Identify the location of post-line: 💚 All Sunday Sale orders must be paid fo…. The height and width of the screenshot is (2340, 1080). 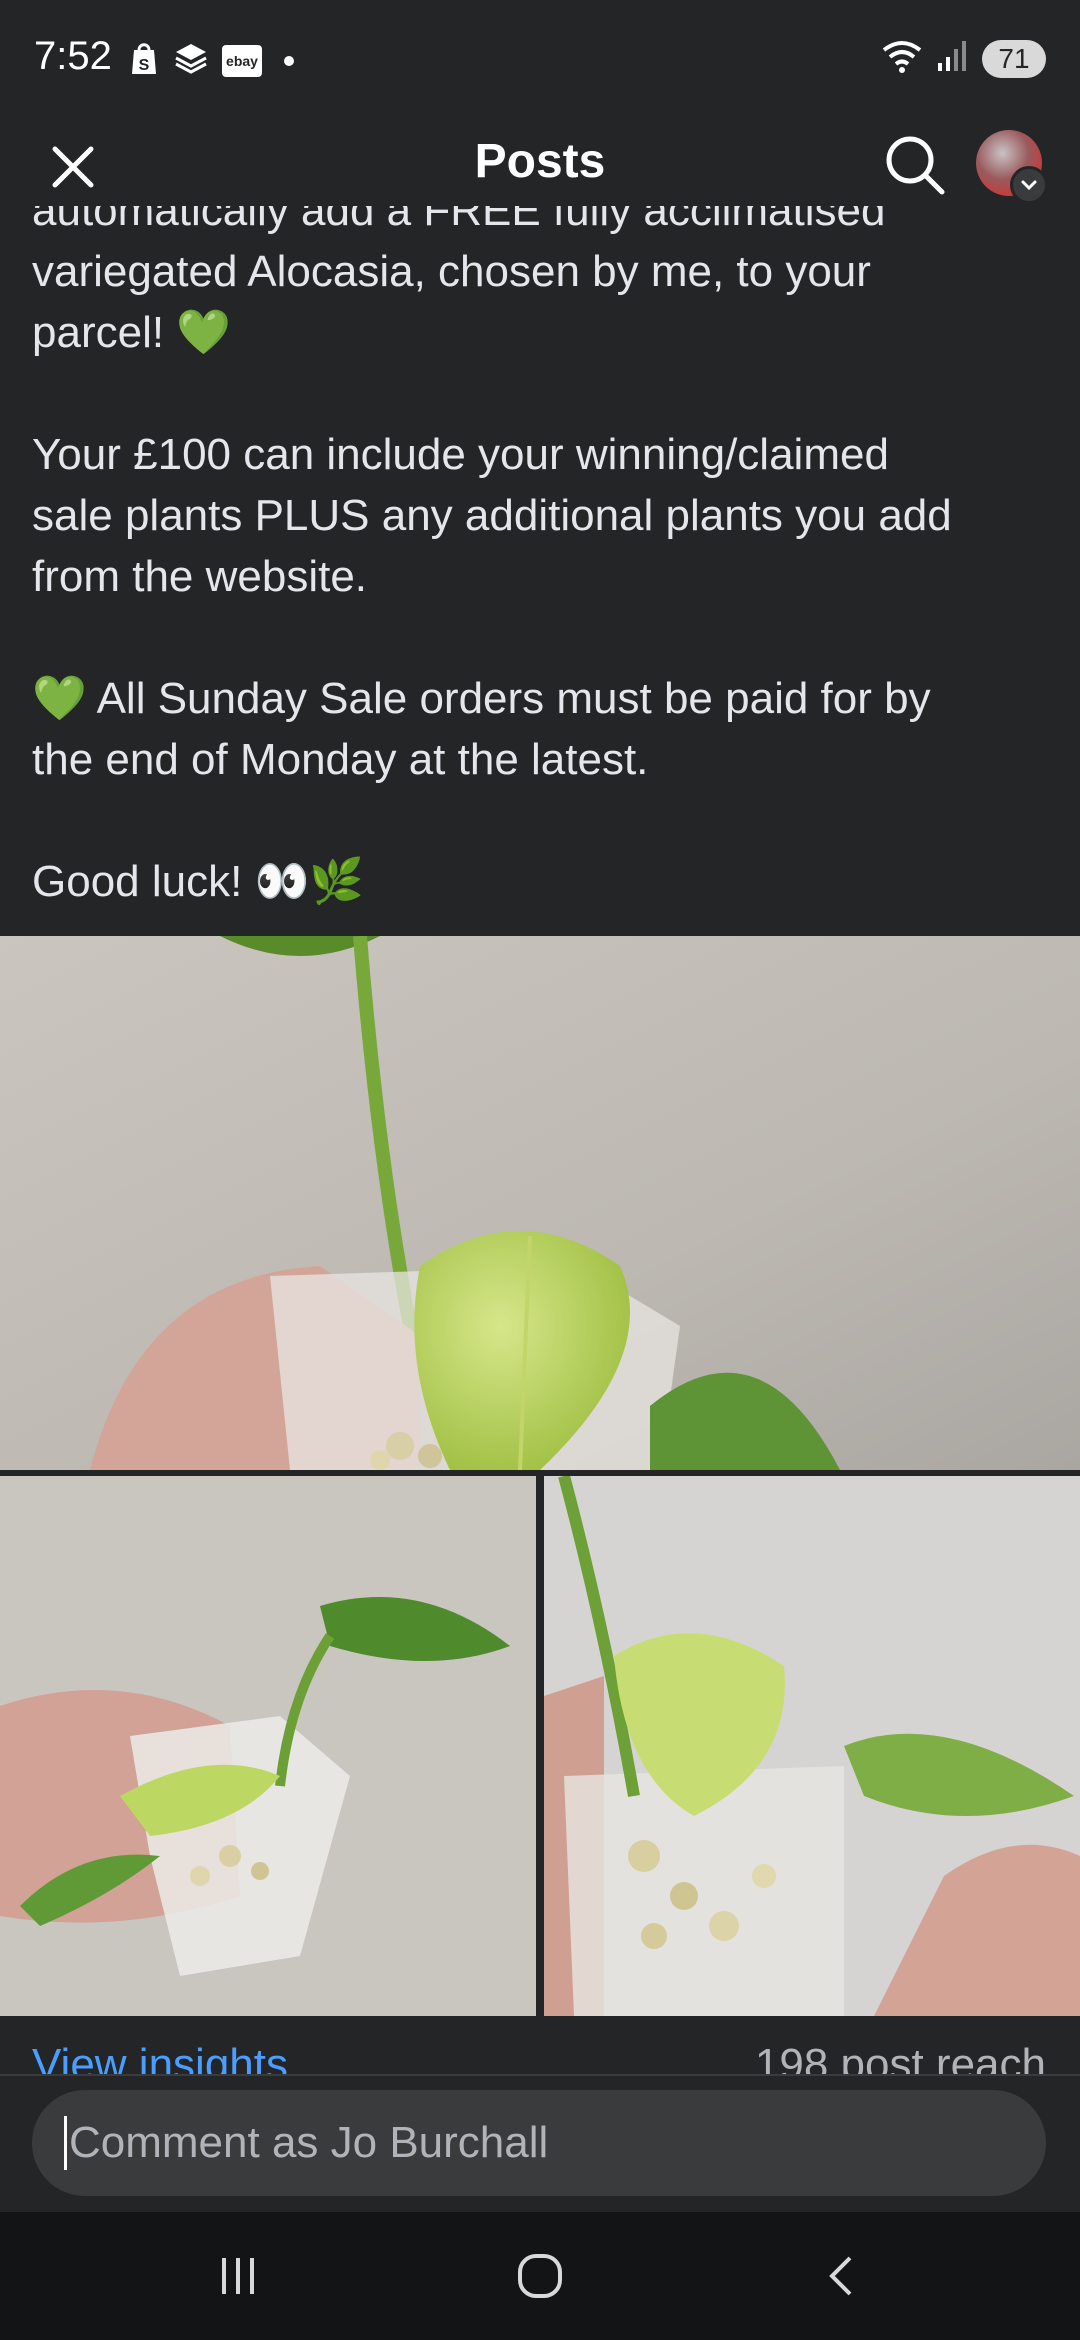
(481, 698).